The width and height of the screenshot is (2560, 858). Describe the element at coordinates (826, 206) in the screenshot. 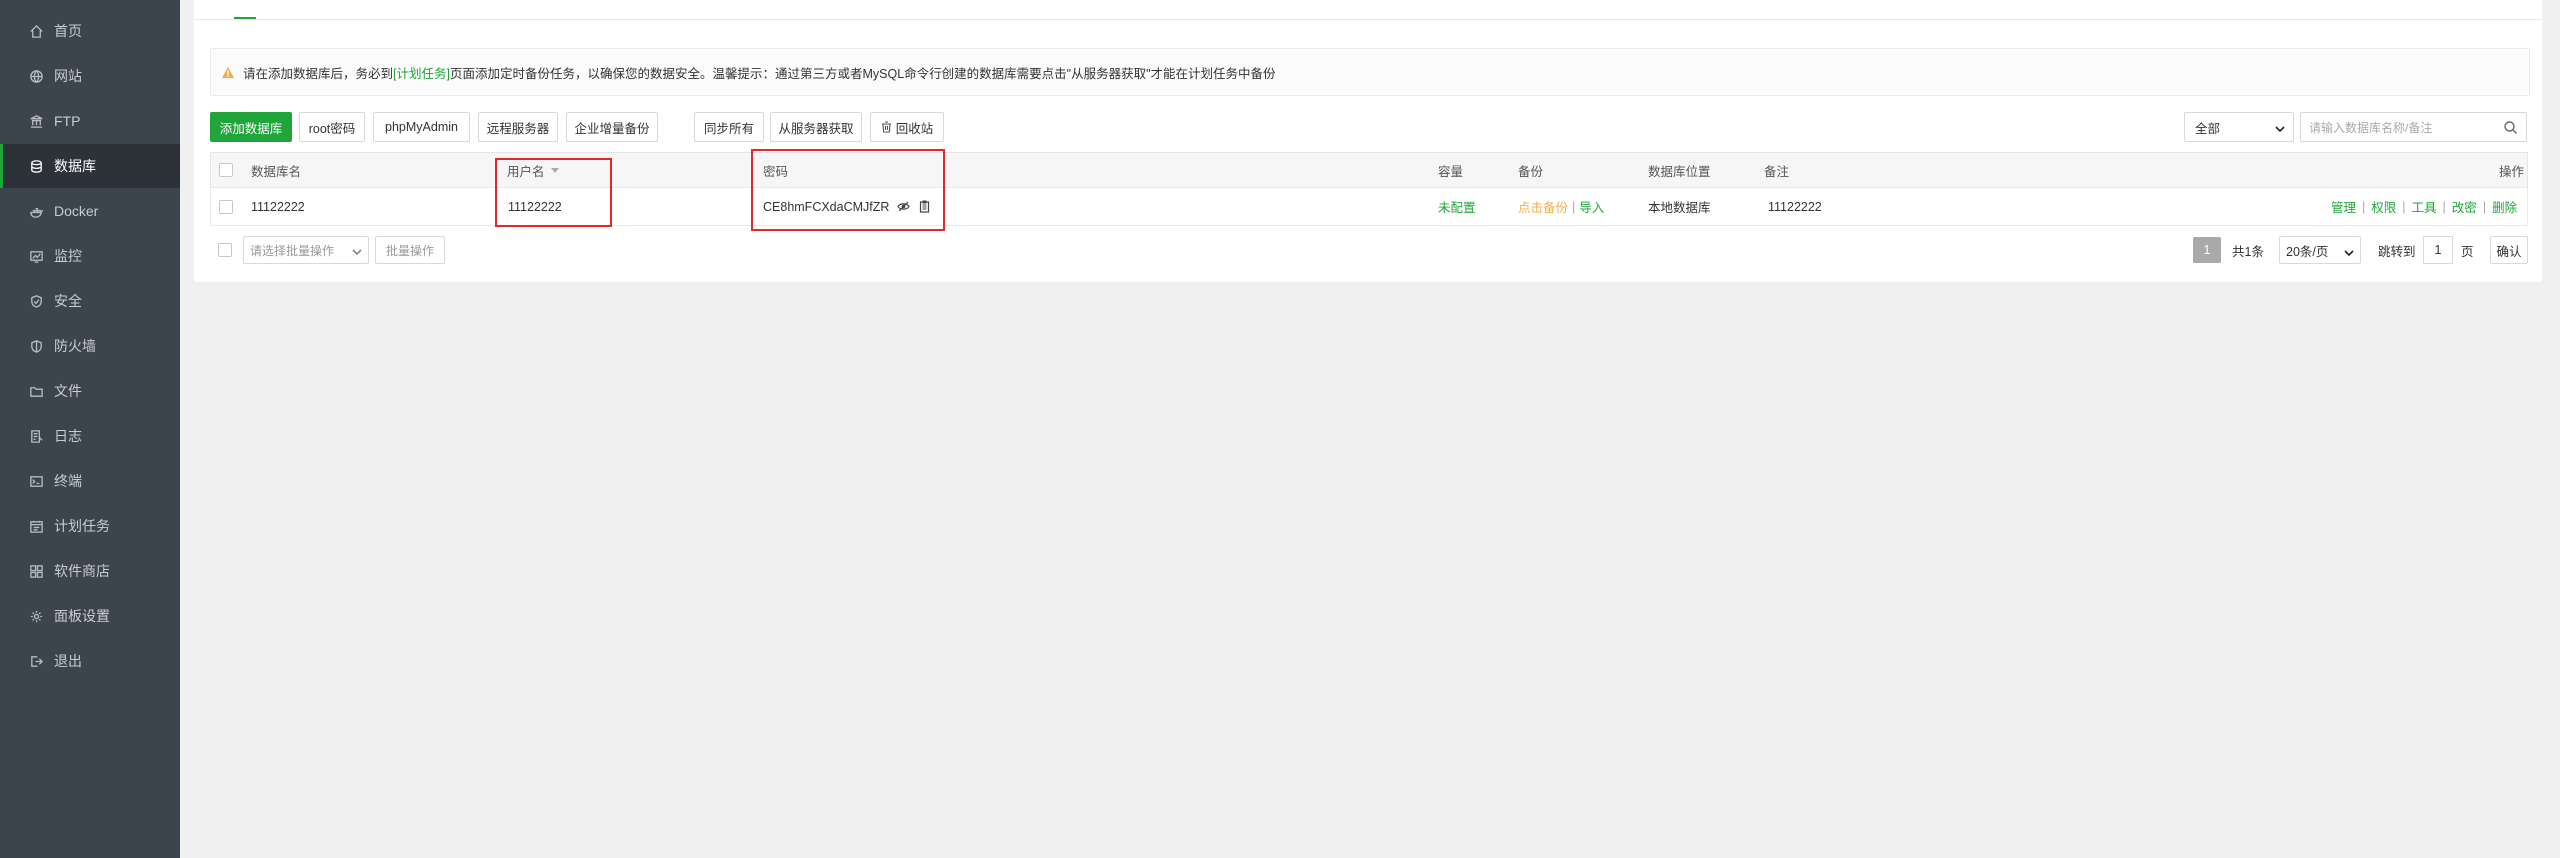

I see `password-value: CE8hmFCXdaCMJfZR` at that location.